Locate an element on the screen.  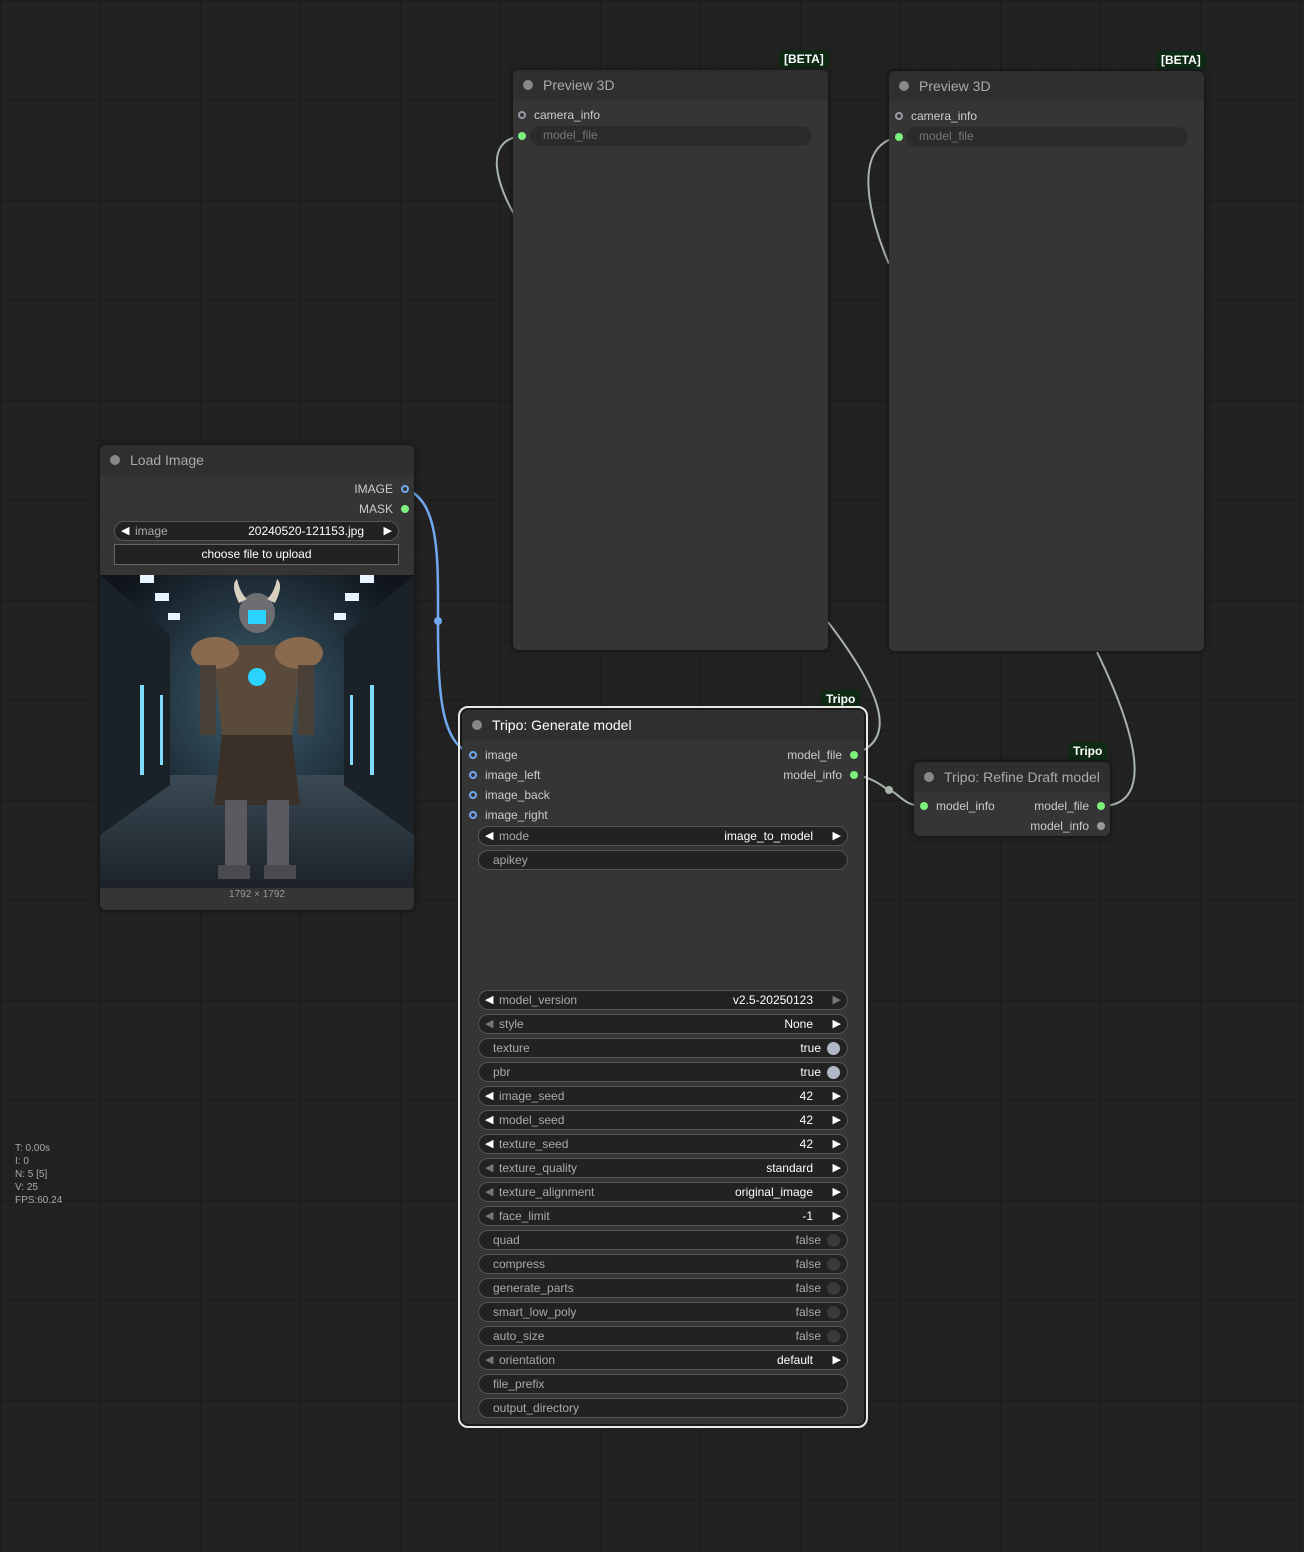
style-combo: ◀ style None ▶ is located at coordinates (663, 1024).